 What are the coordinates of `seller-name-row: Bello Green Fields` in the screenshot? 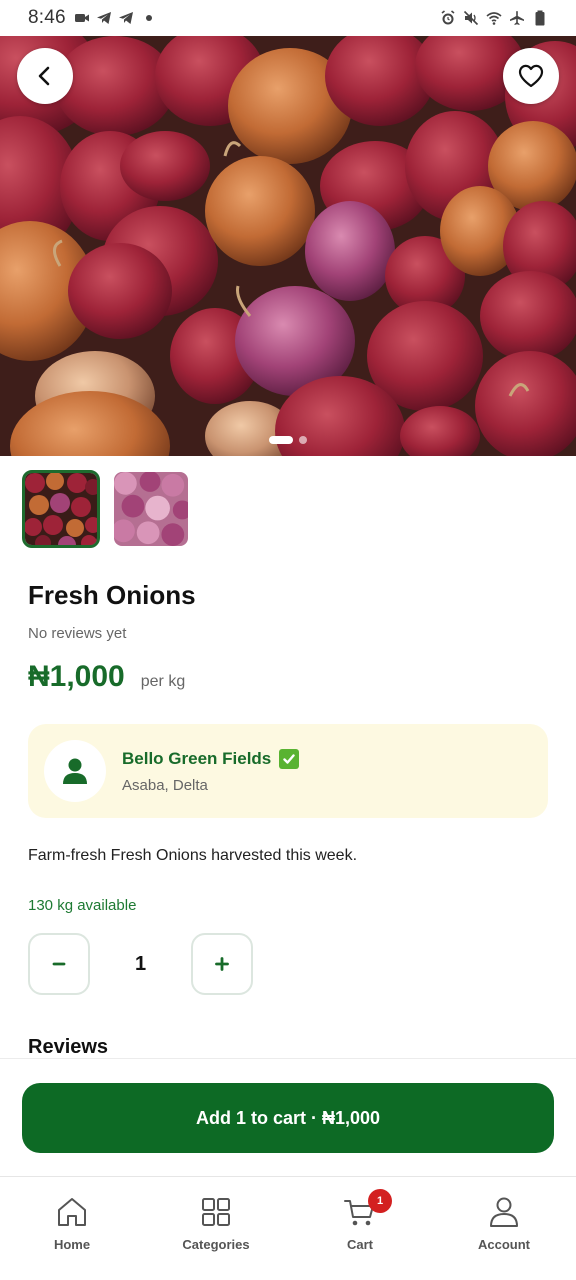 It's located at (211, 758).